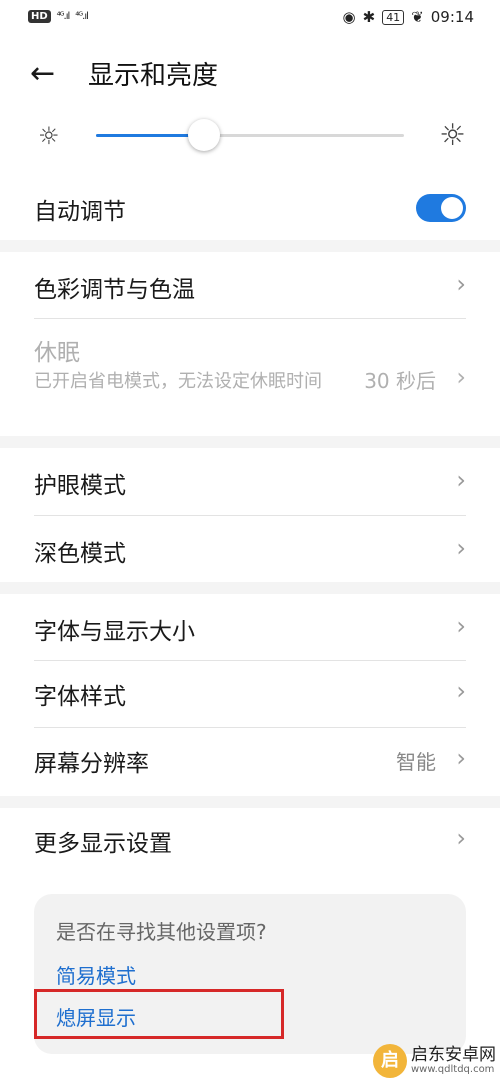 The width and height of the screenshot is (500, 1084). I want to click on eye-icon: ◉, so click(349, 17).